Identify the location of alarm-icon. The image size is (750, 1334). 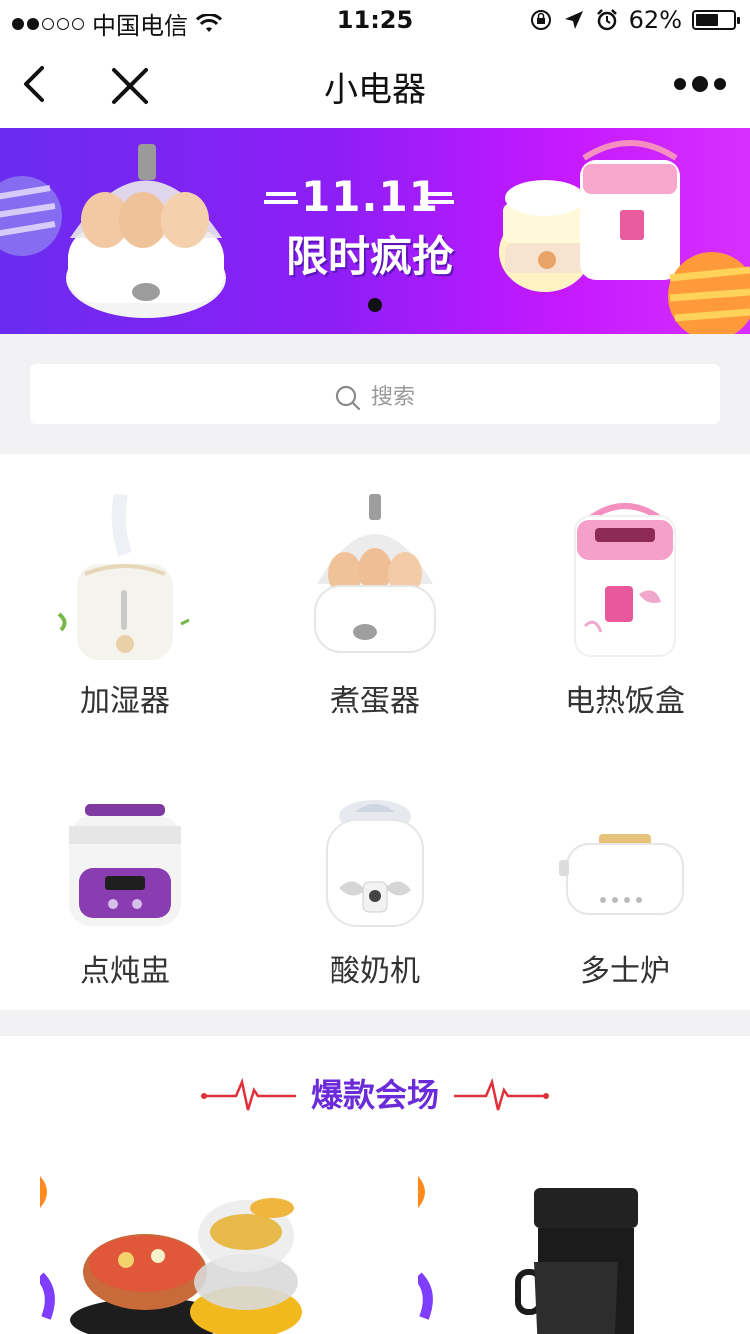
(606, 20).